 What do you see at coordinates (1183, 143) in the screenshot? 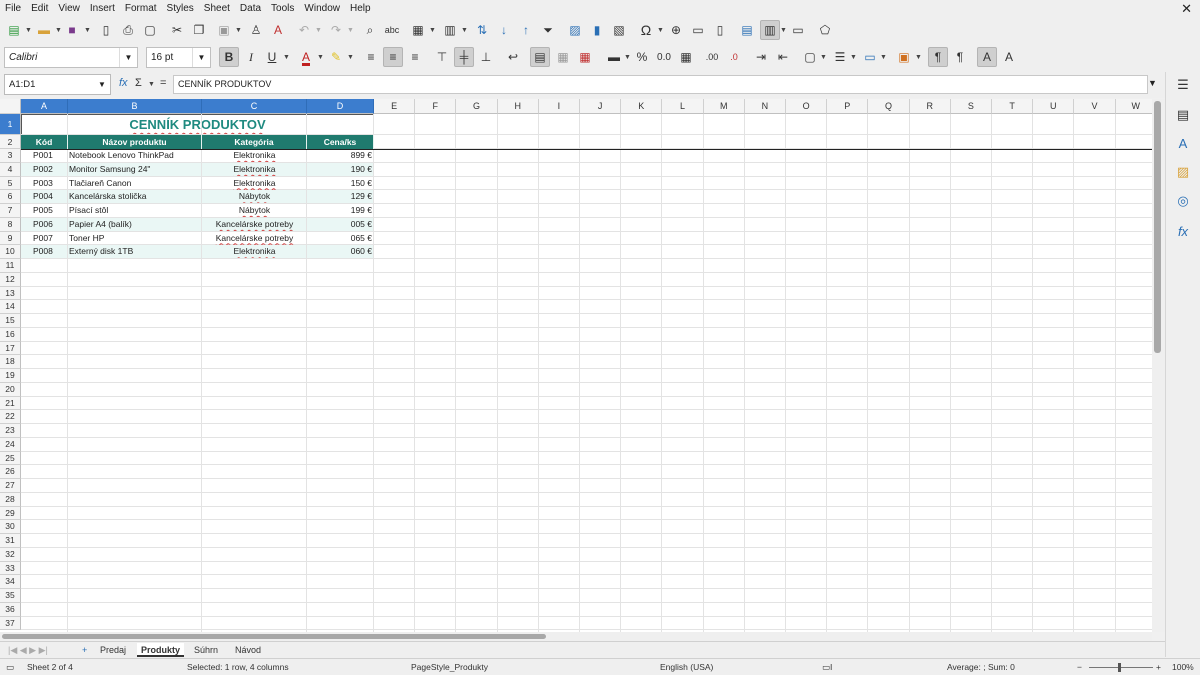
I see `styles-icon: A` at bounding box center [1183, 143].